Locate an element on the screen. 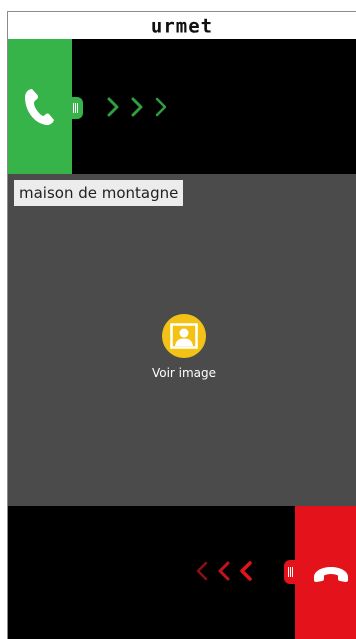 Image resolution: width=356 pixels, height=639 pixels. brand-header: urmet is located at coordinates (182, 25).